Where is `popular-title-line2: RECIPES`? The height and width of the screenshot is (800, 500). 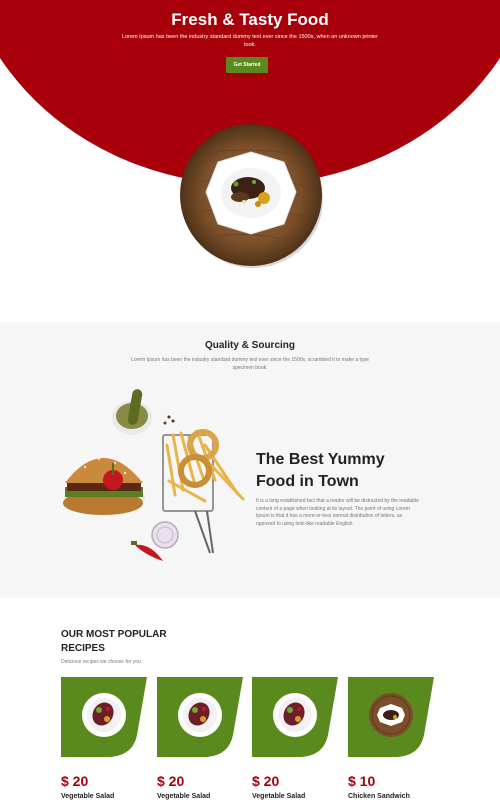
popular-title-line2: RECIPES is located at coordinates (83, 648).